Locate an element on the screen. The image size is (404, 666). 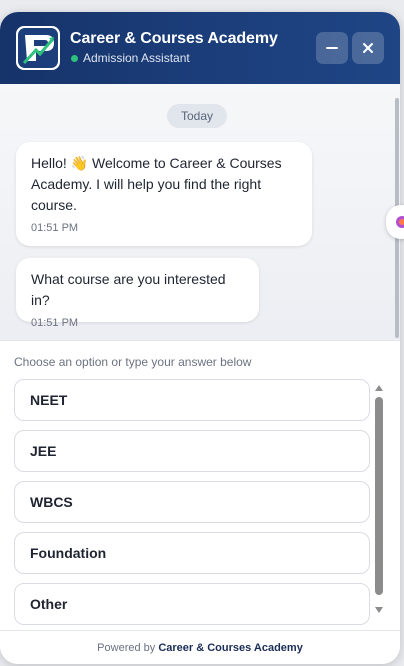
footer-brand: Career & Courses Academy is located at coordinates (230, 648).